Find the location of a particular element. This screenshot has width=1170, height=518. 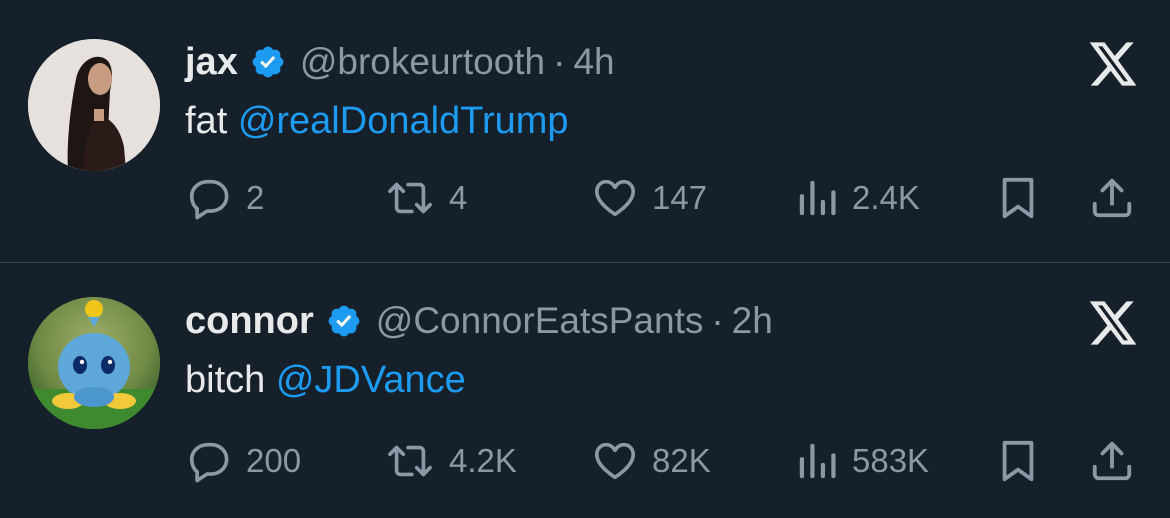

like-count: 82K is located at coordinates (681, 460).